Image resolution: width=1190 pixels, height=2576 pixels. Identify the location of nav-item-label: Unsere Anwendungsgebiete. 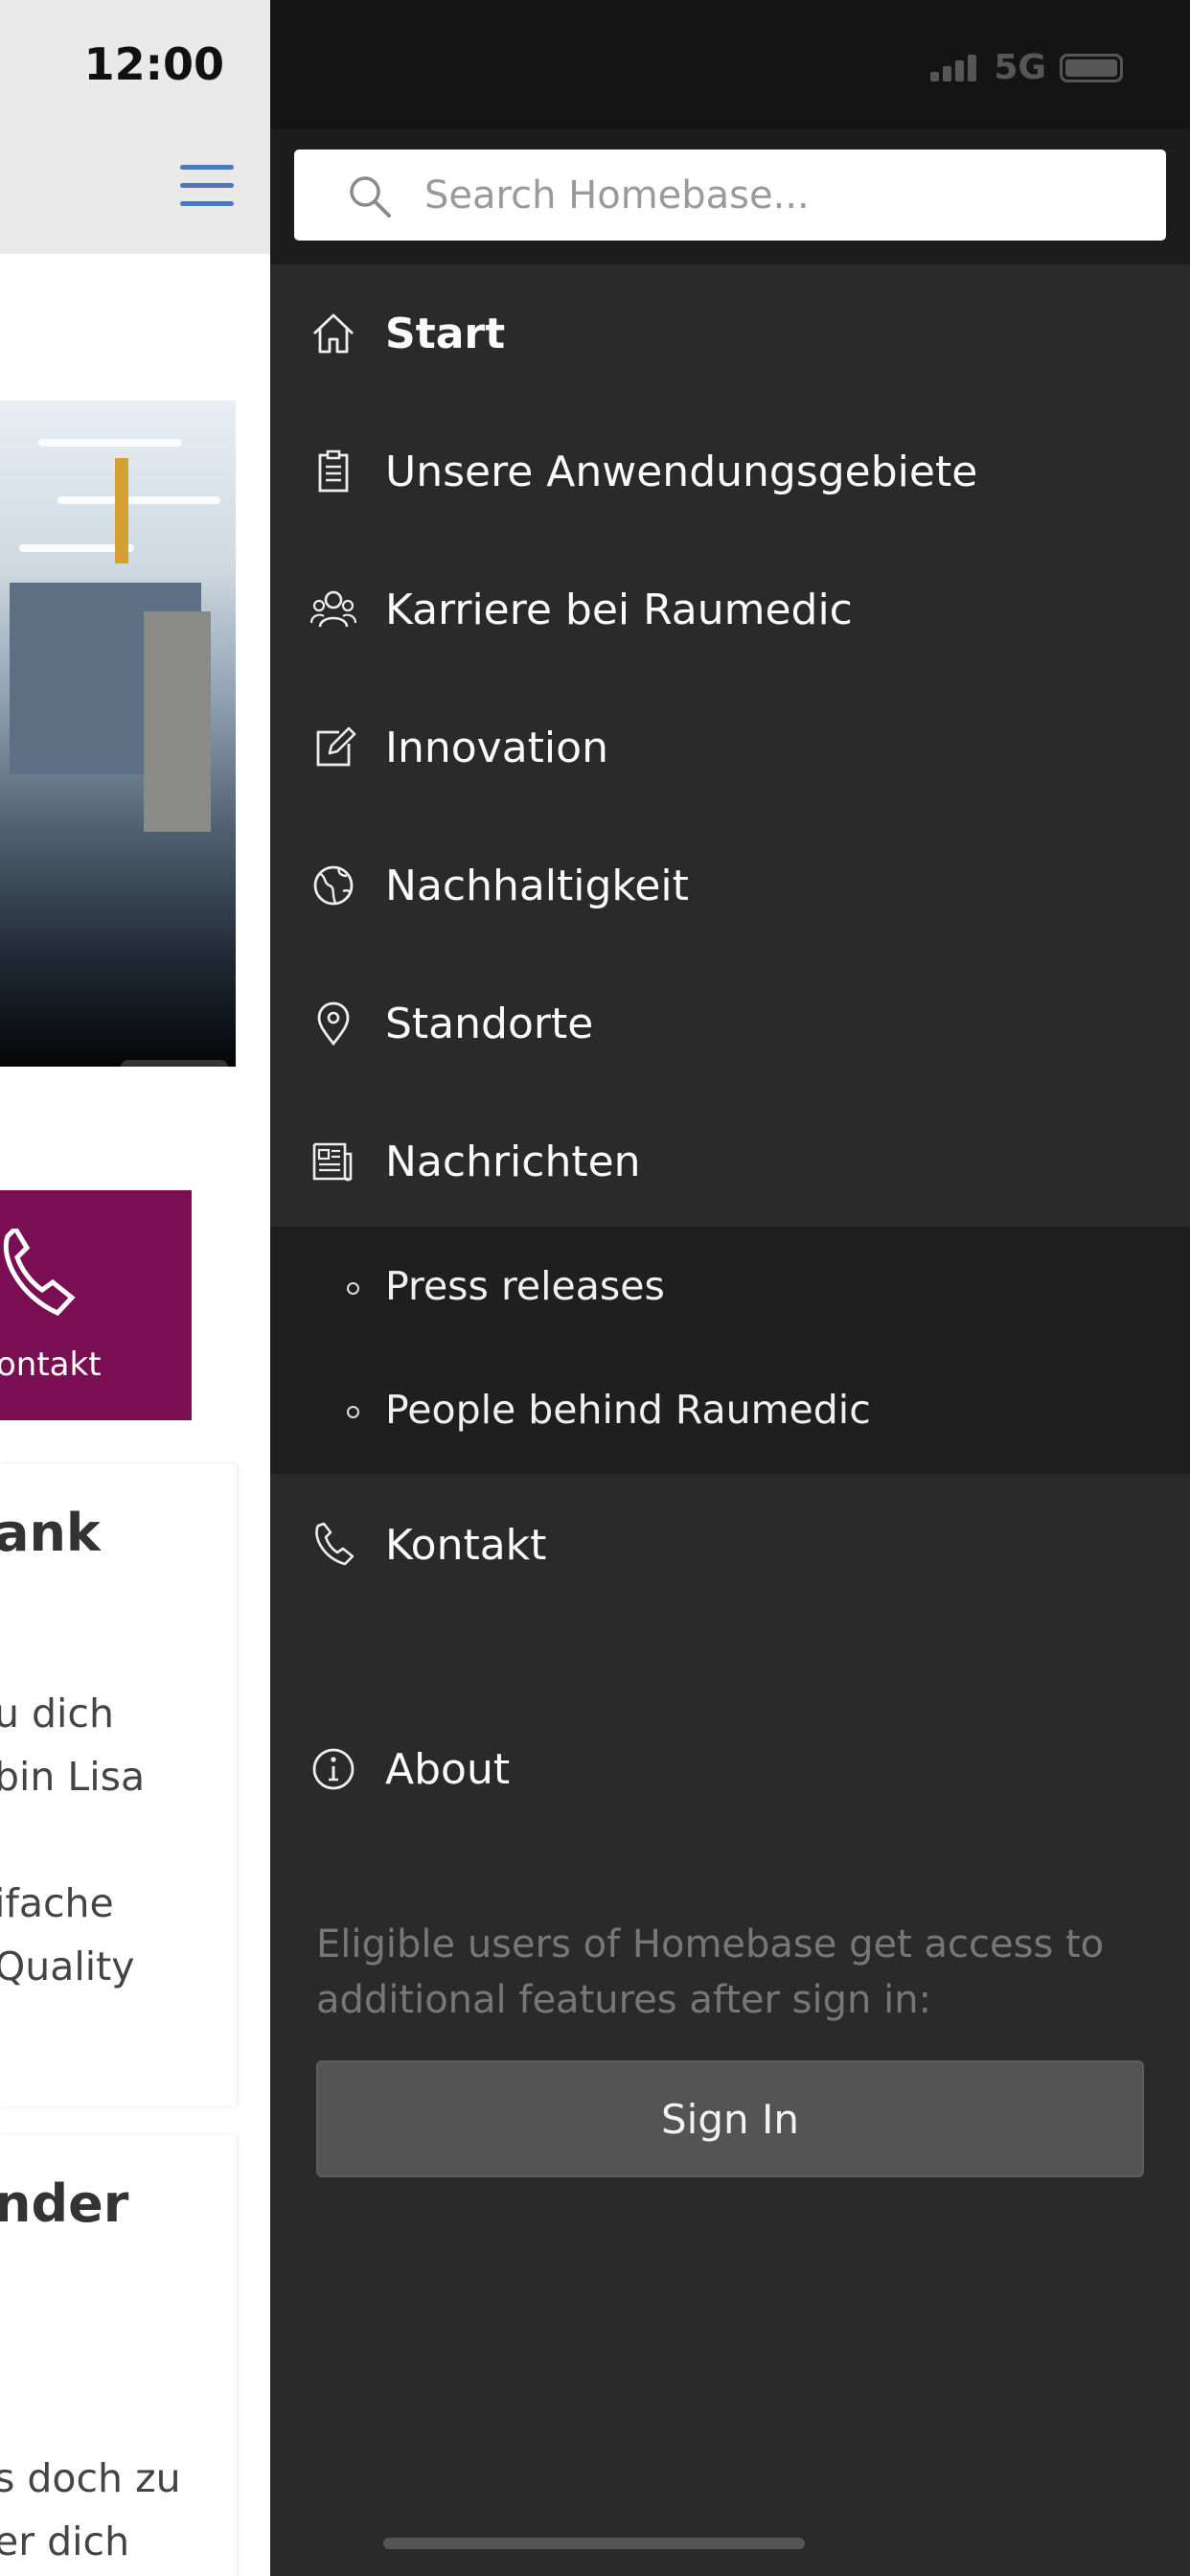
(682, 471).